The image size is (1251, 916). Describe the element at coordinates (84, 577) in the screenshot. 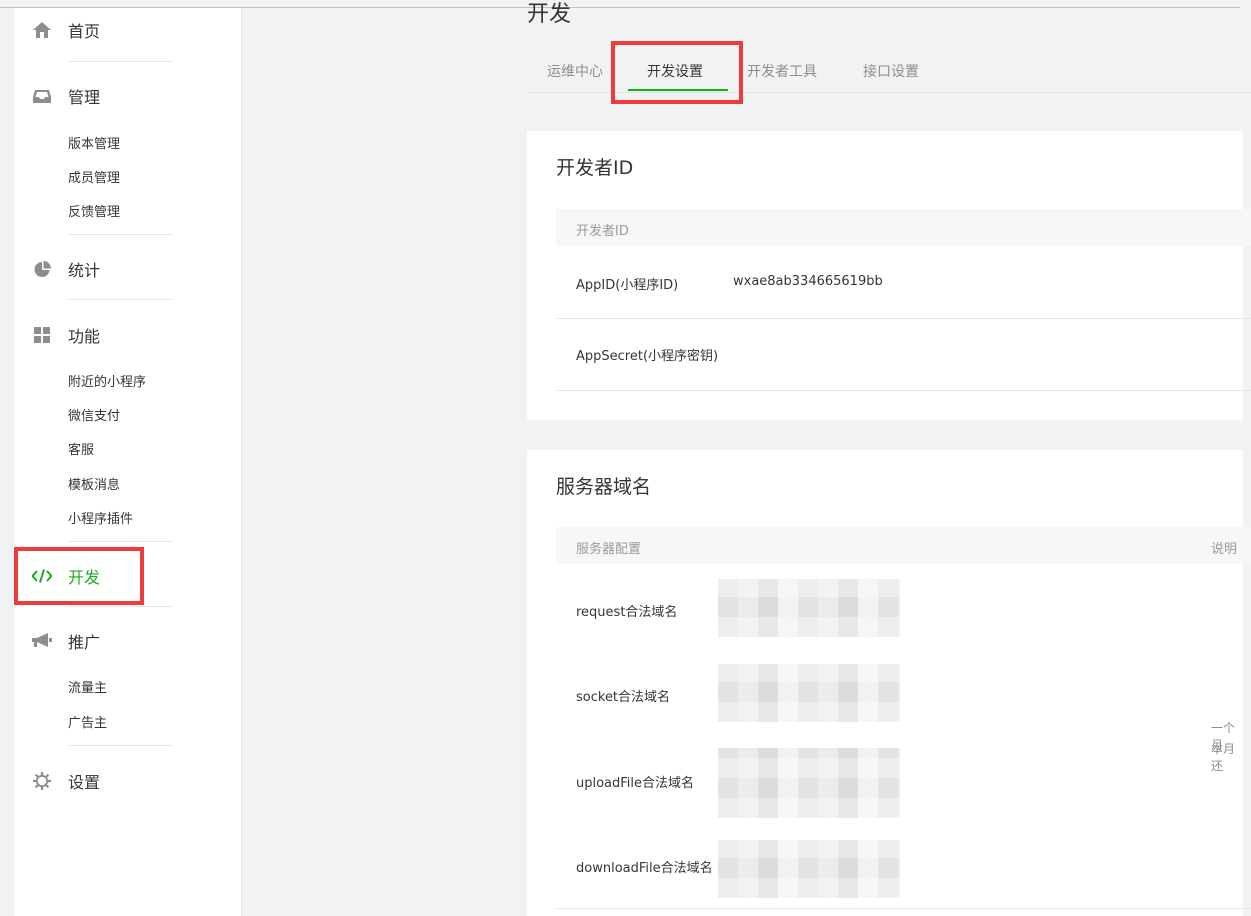

I see `sidebar-item-label: 开发` at that location.